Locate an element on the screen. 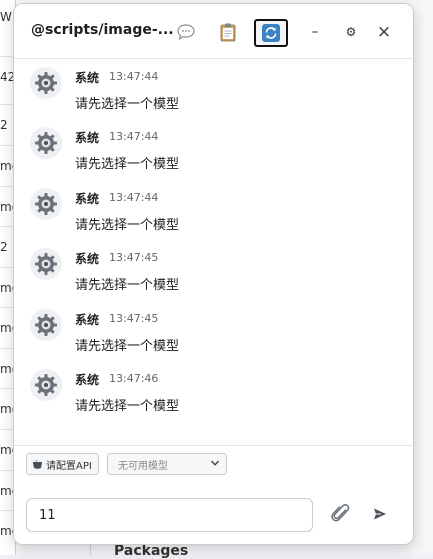  attach-button is located at coordinates (341, 514).